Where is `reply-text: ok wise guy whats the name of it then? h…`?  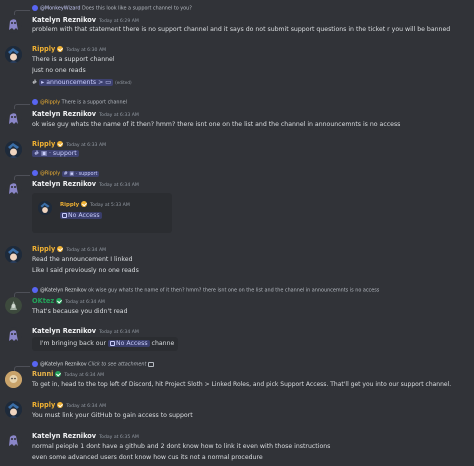
reply-text: ok wise guy whats the name of it then? h… is located at coordinates (234, 290).